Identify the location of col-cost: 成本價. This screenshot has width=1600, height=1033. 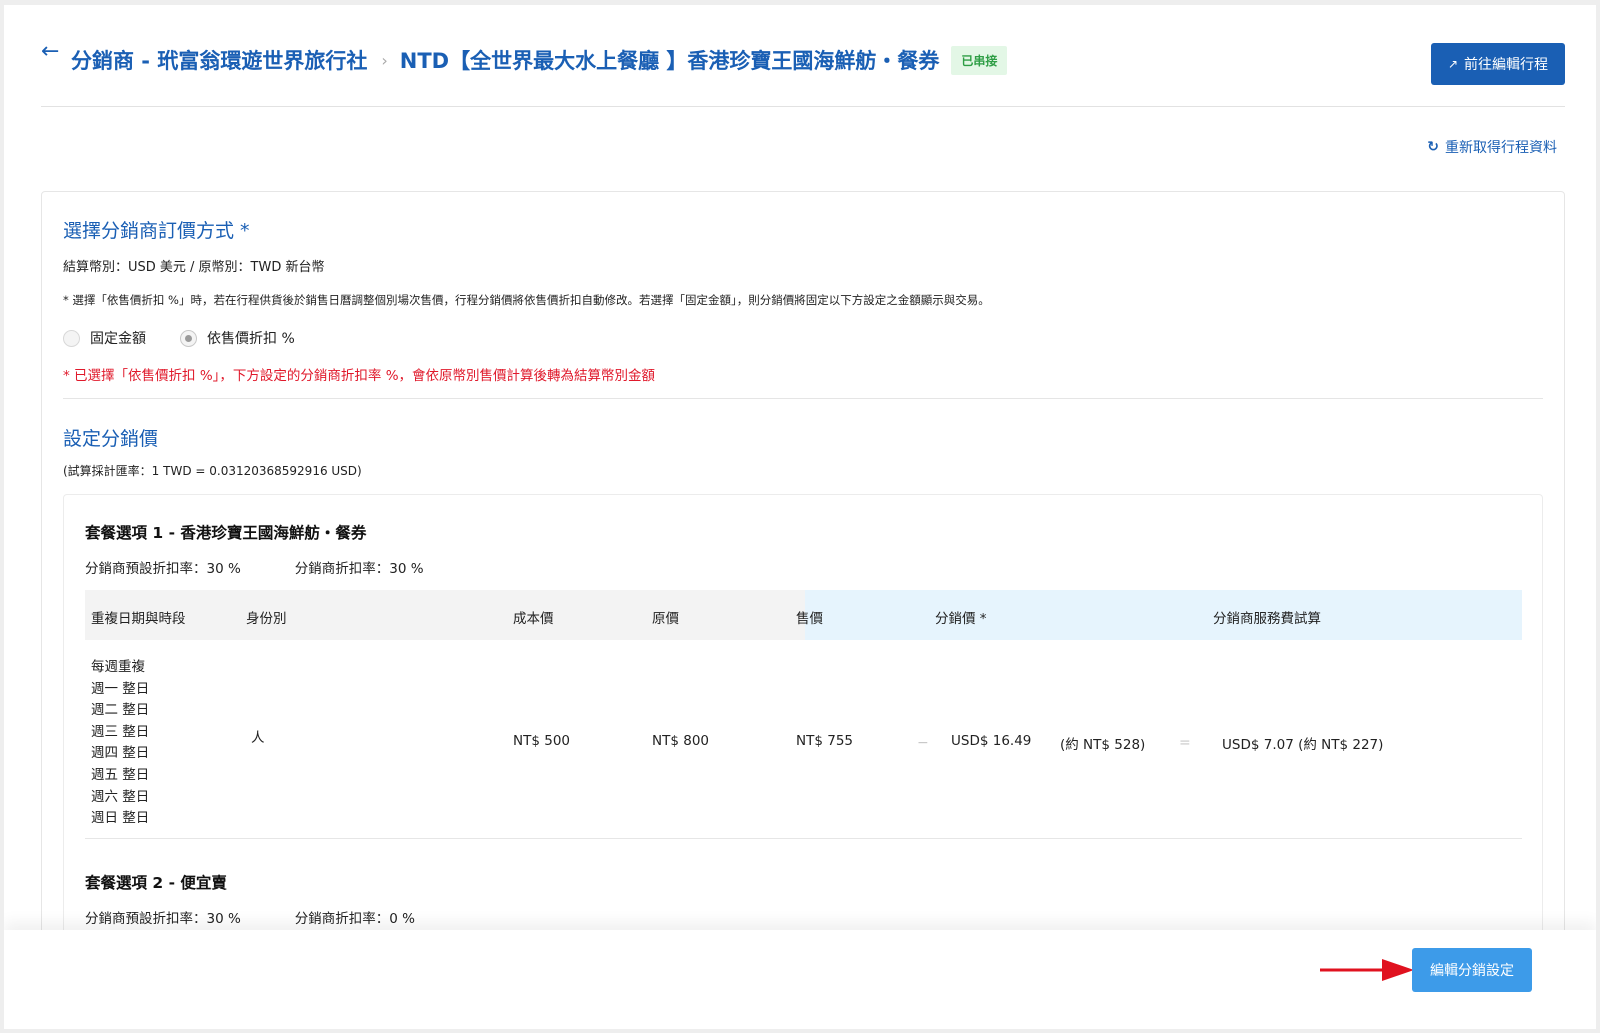
(533, 619).